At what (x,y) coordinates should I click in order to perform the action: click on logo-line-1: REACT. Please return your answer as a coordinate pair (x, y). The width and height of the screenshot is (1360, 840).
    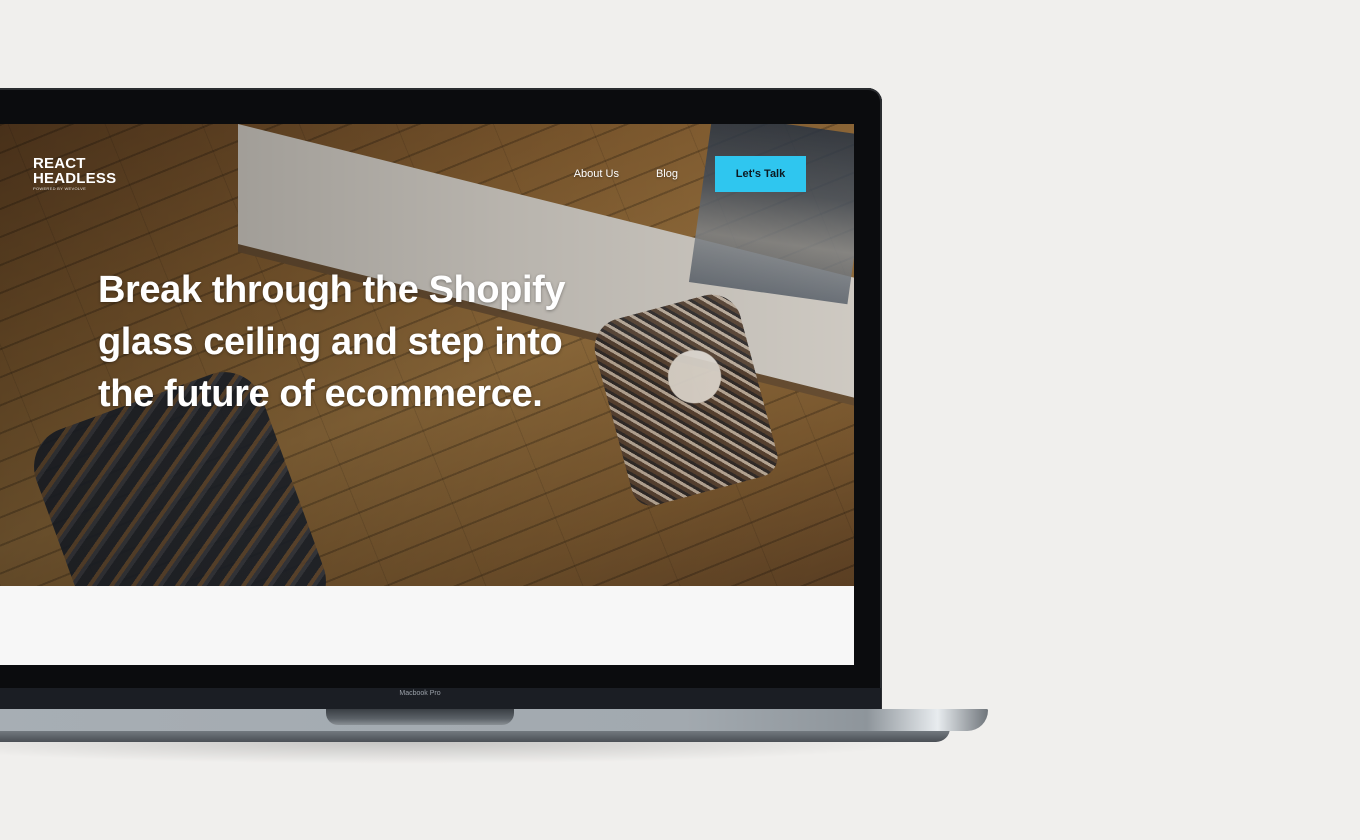
    Looking at the image, I should click on (59, 163).